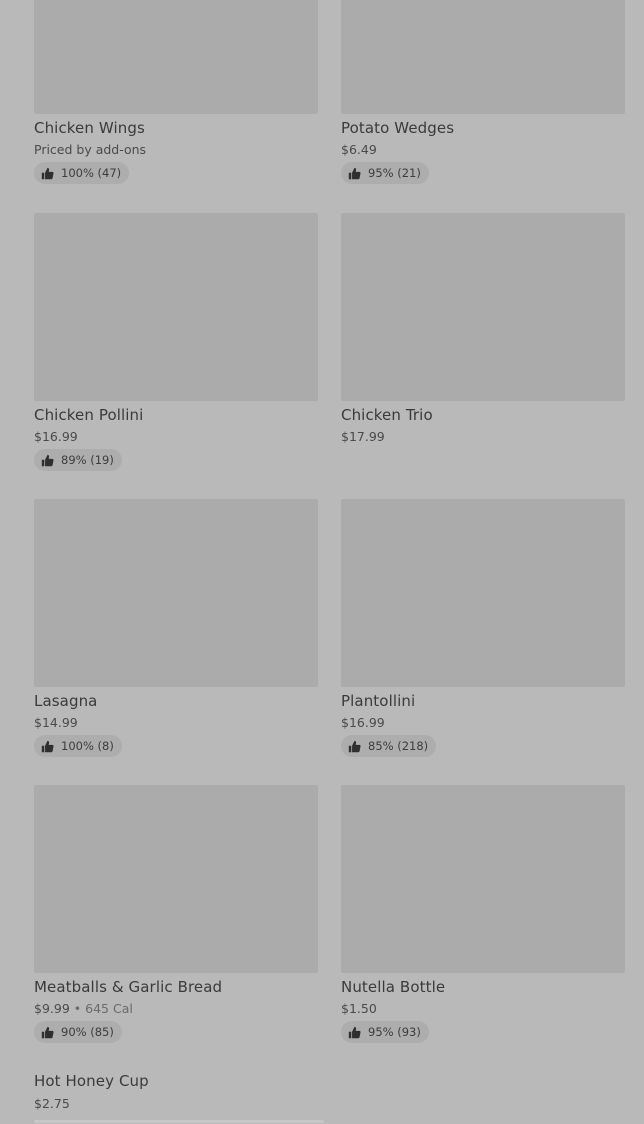 The height and width of the screenshot is (1124, 644). What do you see at coordinates (91, 1081) in the screenshot?
I see `menu-item-name: Hot Honey Cup` at bounding box center [91, 1081].